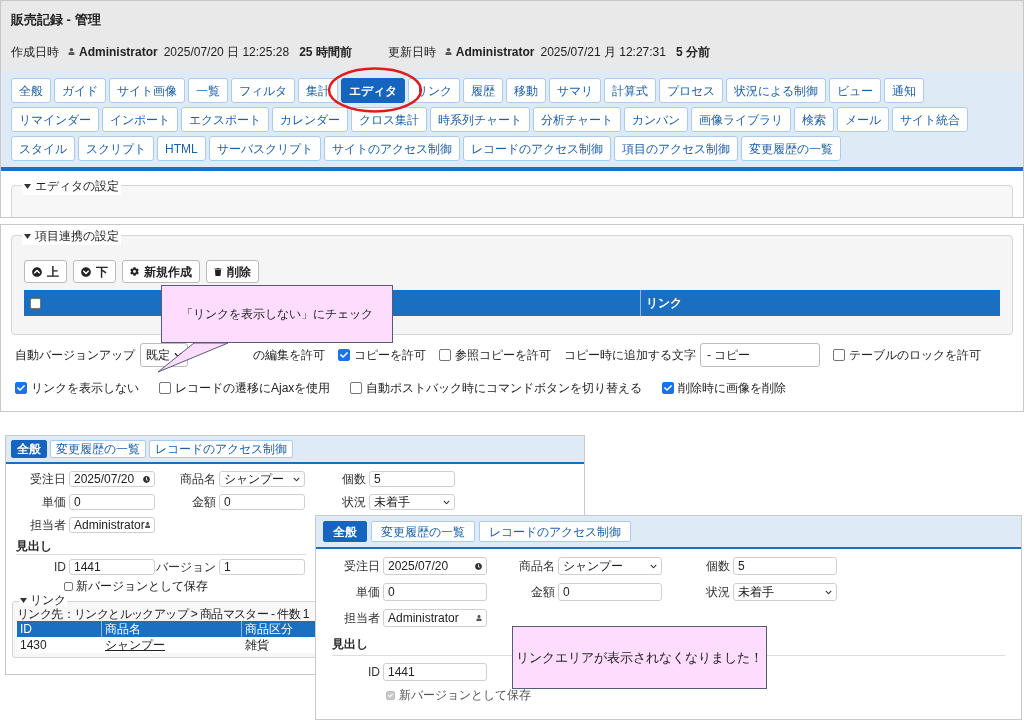  I want to click on toolbar-button: 上, so click(45, 271).